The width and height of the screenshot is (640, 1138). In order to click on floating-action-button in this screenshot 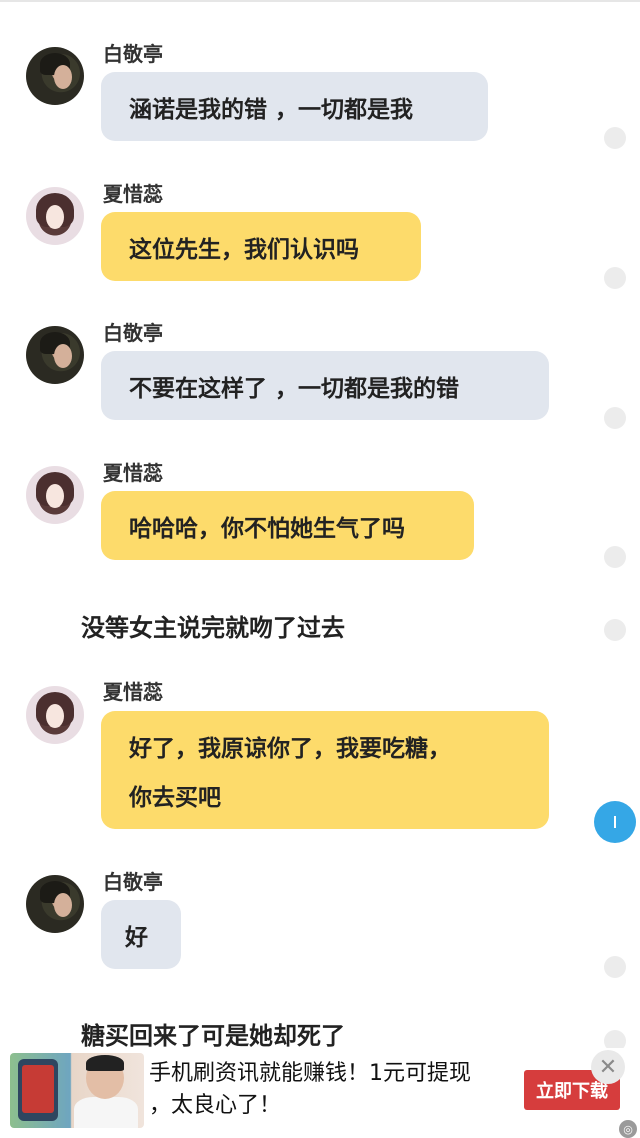, I will do `click(615, 822)`.